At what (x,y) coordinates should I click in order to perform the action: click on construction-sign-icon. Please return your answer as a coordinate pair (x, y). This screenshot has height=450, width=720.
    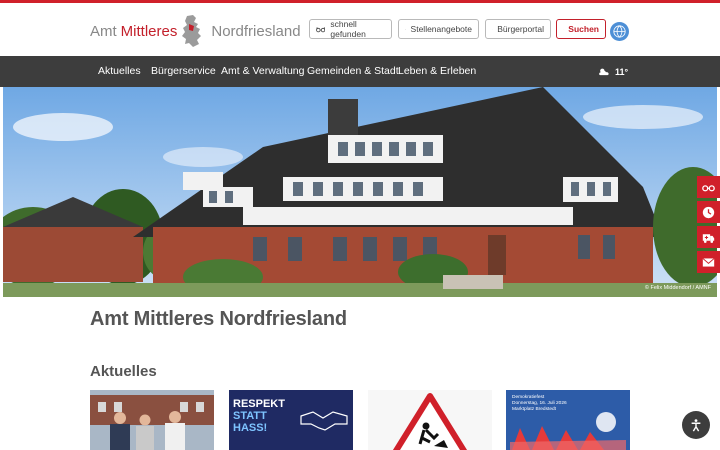
    Looking at the image, I should click on (430, 421).